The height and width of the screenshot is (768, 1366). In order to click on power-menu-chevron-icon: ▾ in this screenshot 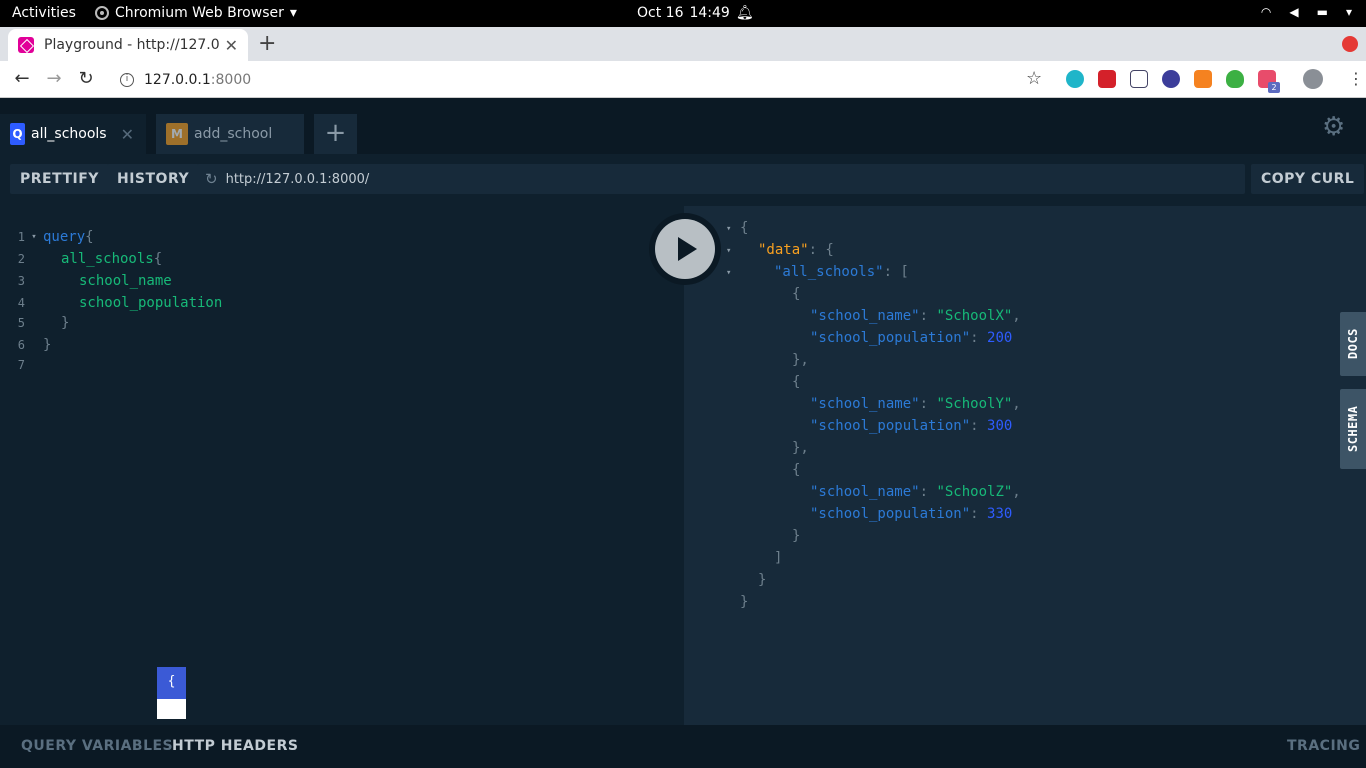, I will do `click(1348, 12)`.